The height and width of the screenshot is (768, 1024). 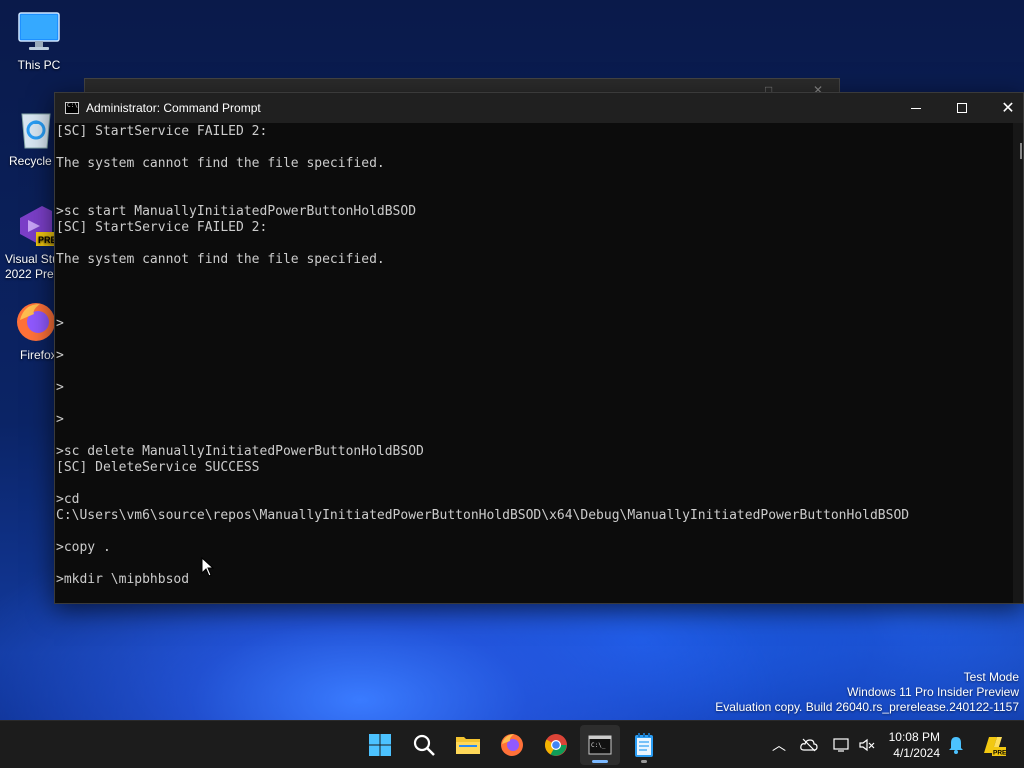 What do you see at coordinates (867, 745) in the screenshot?
I see `volume-muted-icon` at bounding box center [867, 745].